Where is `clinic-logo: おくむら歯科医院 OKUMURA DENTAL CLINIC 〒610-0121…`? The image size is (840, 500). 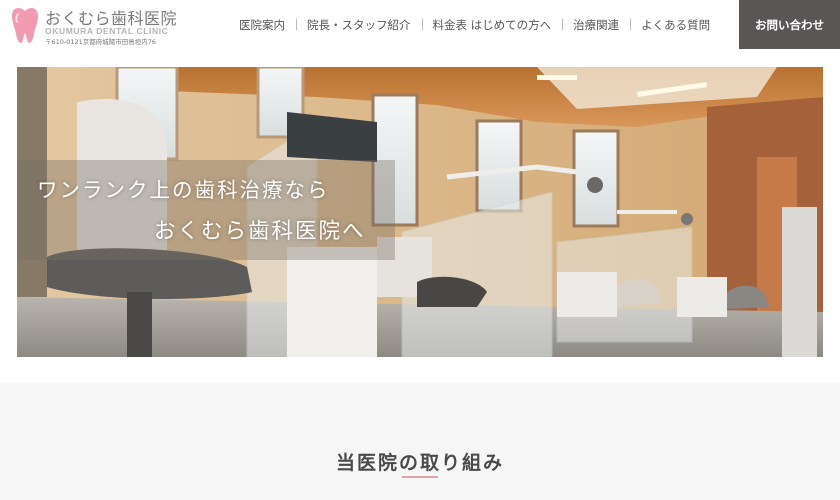
clinic-logo: おくむら歯科医院 OKUMURA DENTAL CLINIC 〒610-0121… is located at coordinates (107, 25).